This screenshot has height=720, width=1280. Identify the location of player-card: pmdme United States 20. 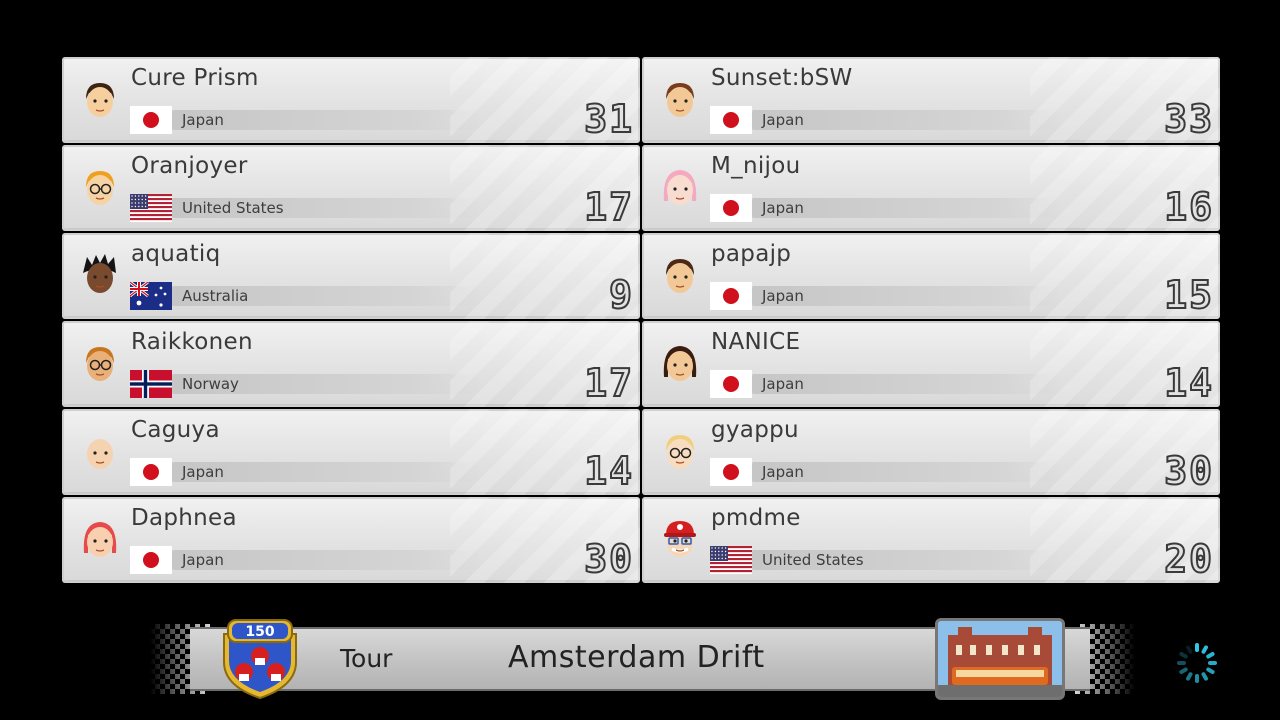
(931, 540).